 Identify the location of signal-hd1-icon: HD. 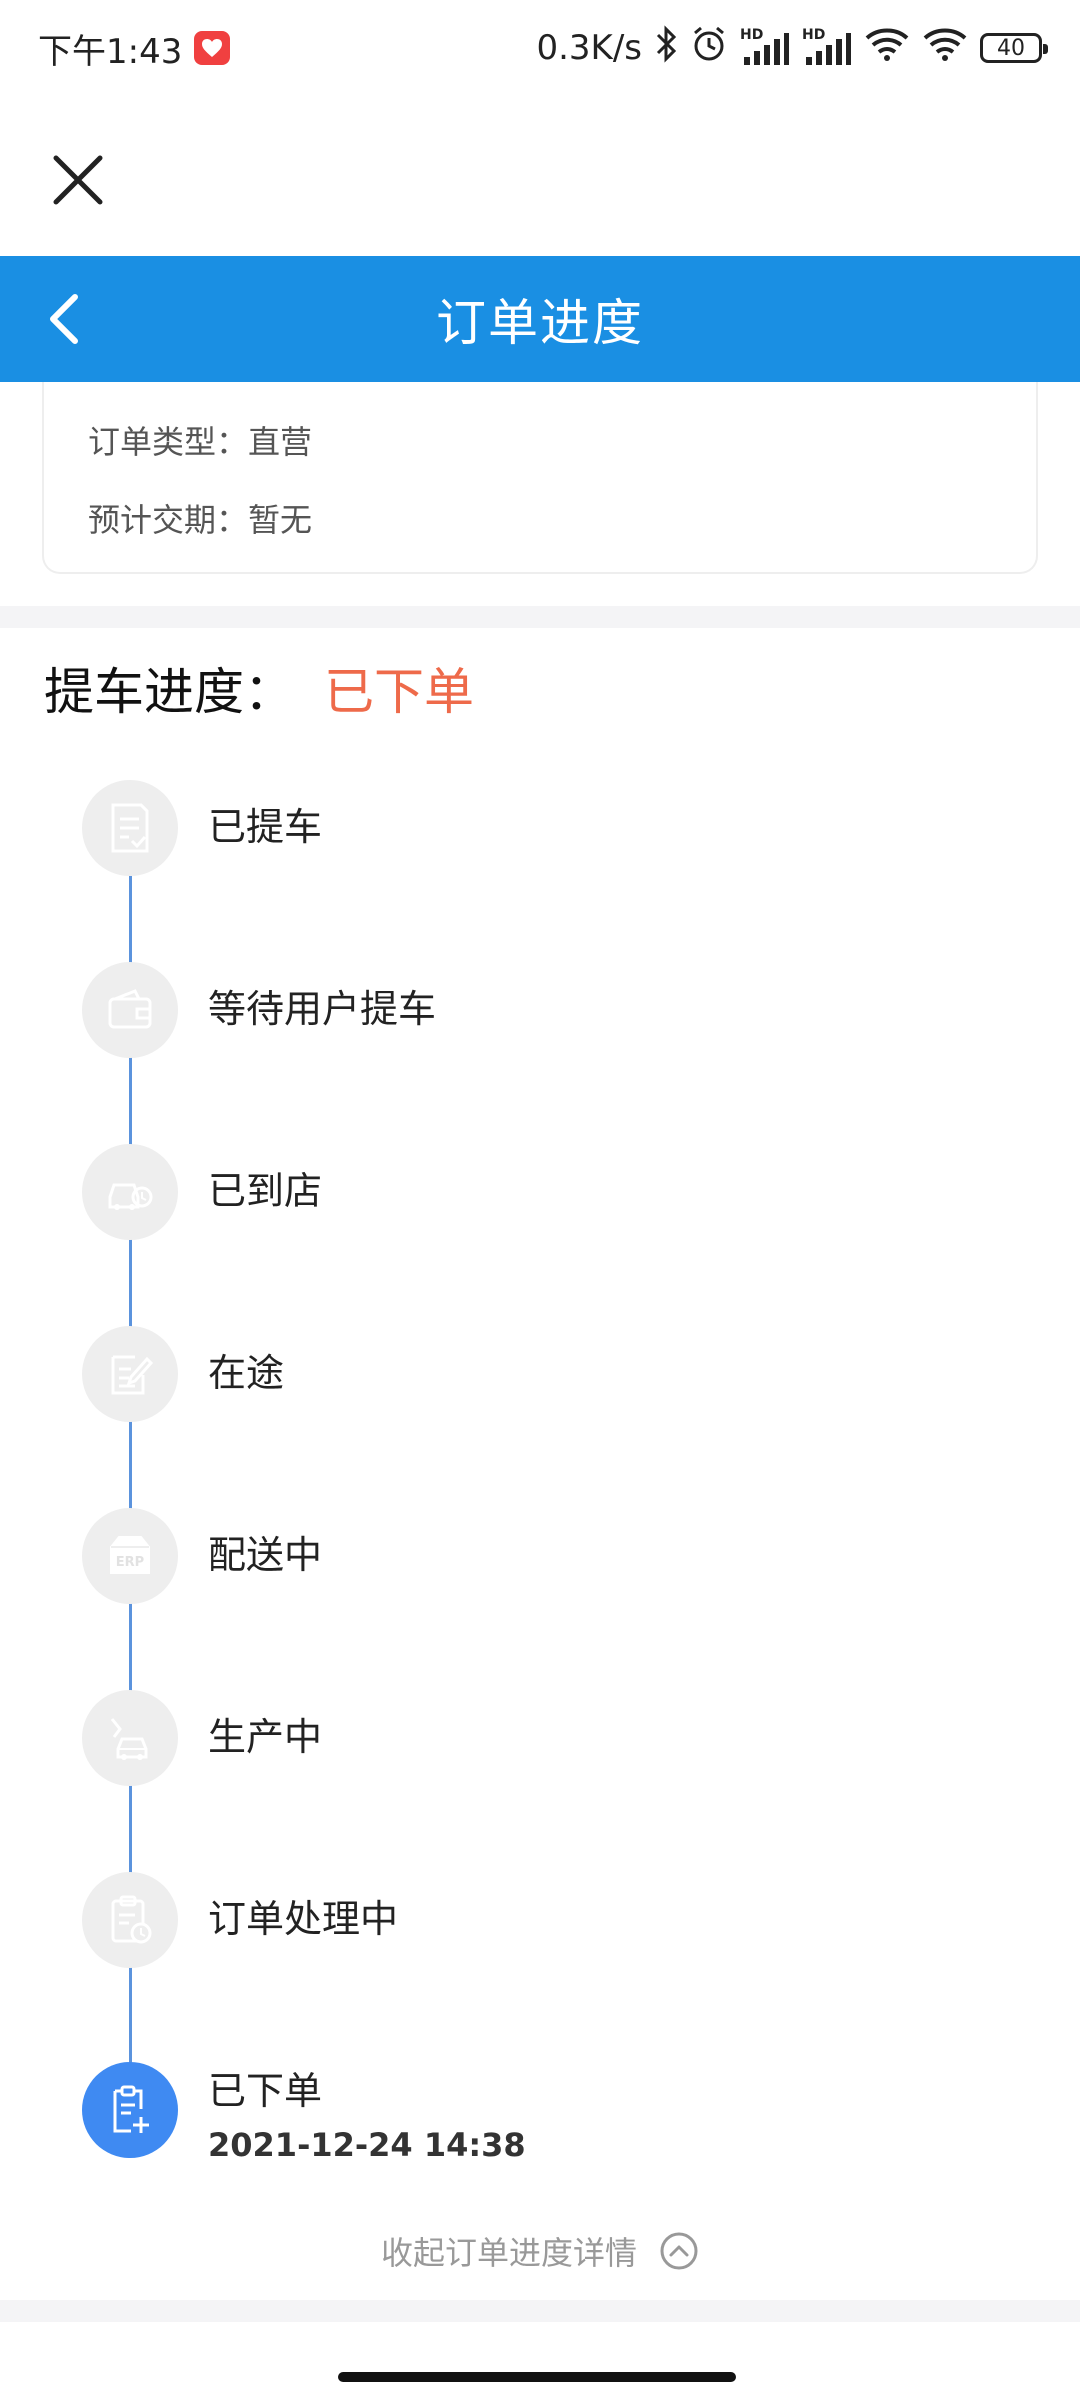
(765, 47).